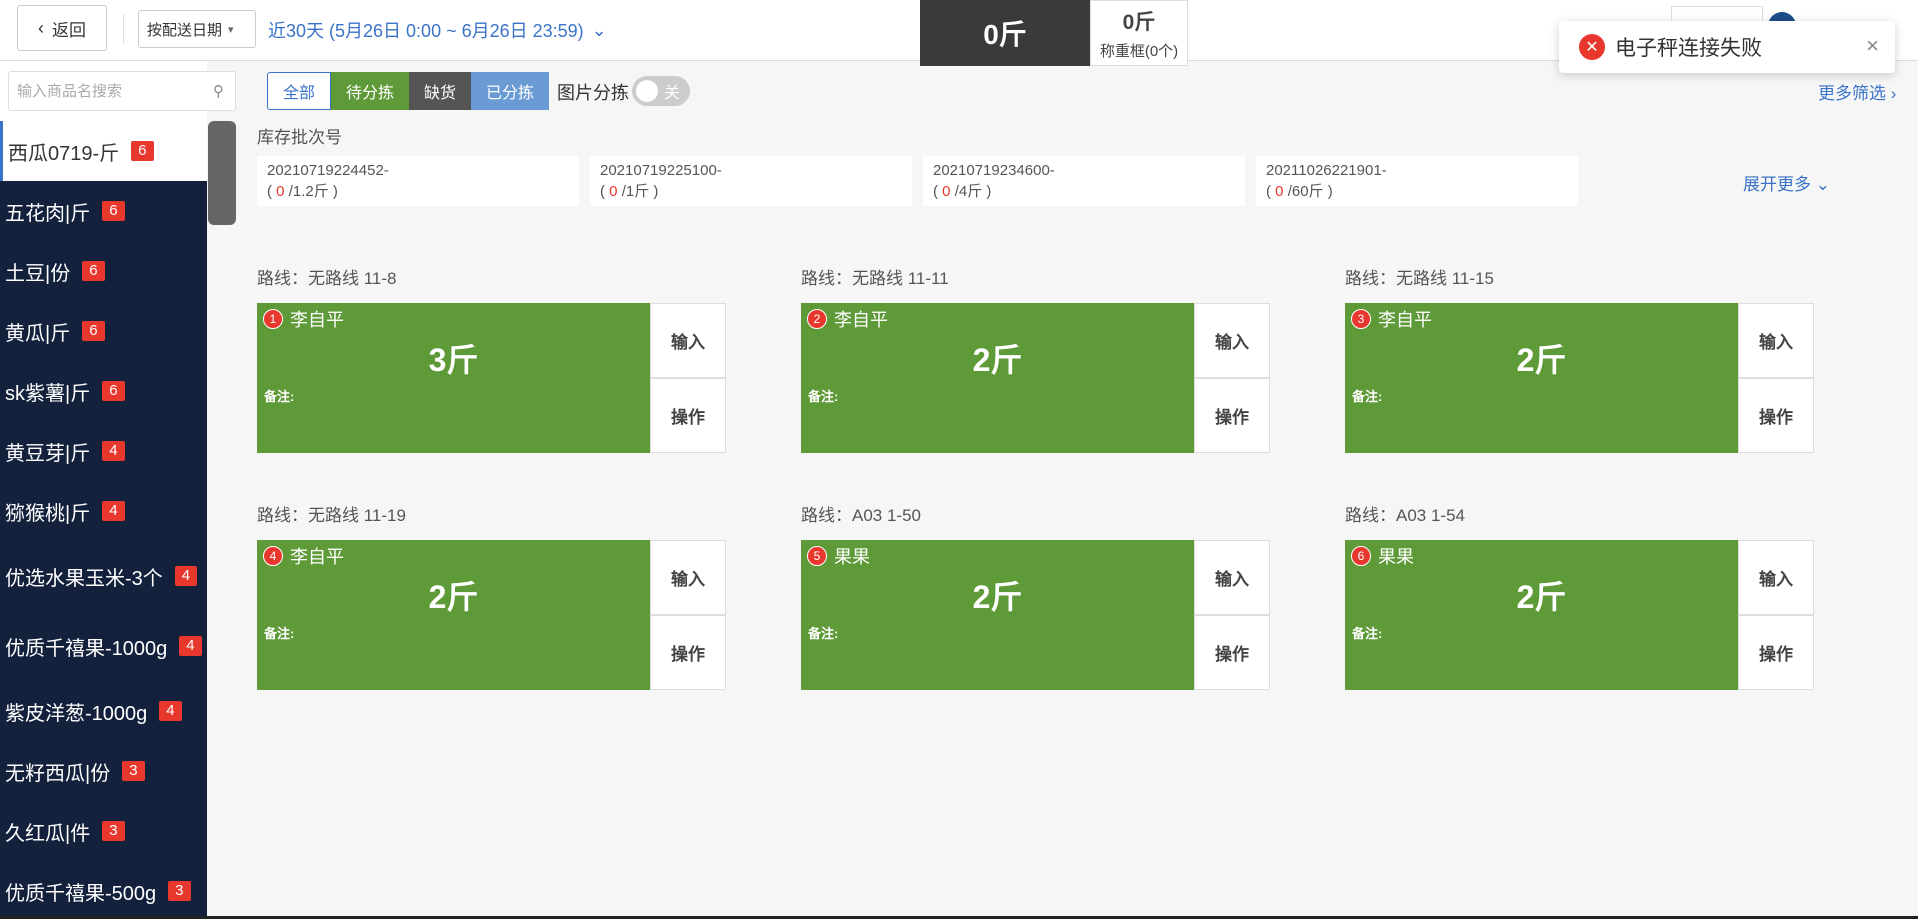 The height and width of the screenshot is (919, 1918). What do you see at coordinates (103, 391) in the screenshot?
I see `product-item: sk紫薯|斤 6` at bounding box center [103, 391].